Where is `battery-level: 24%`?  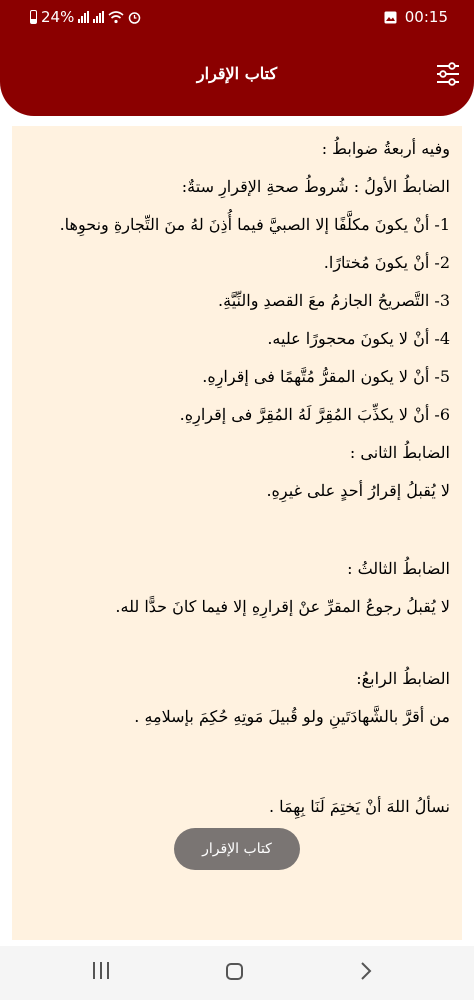 battery-level: 24% is located at coordinates (58, 17).